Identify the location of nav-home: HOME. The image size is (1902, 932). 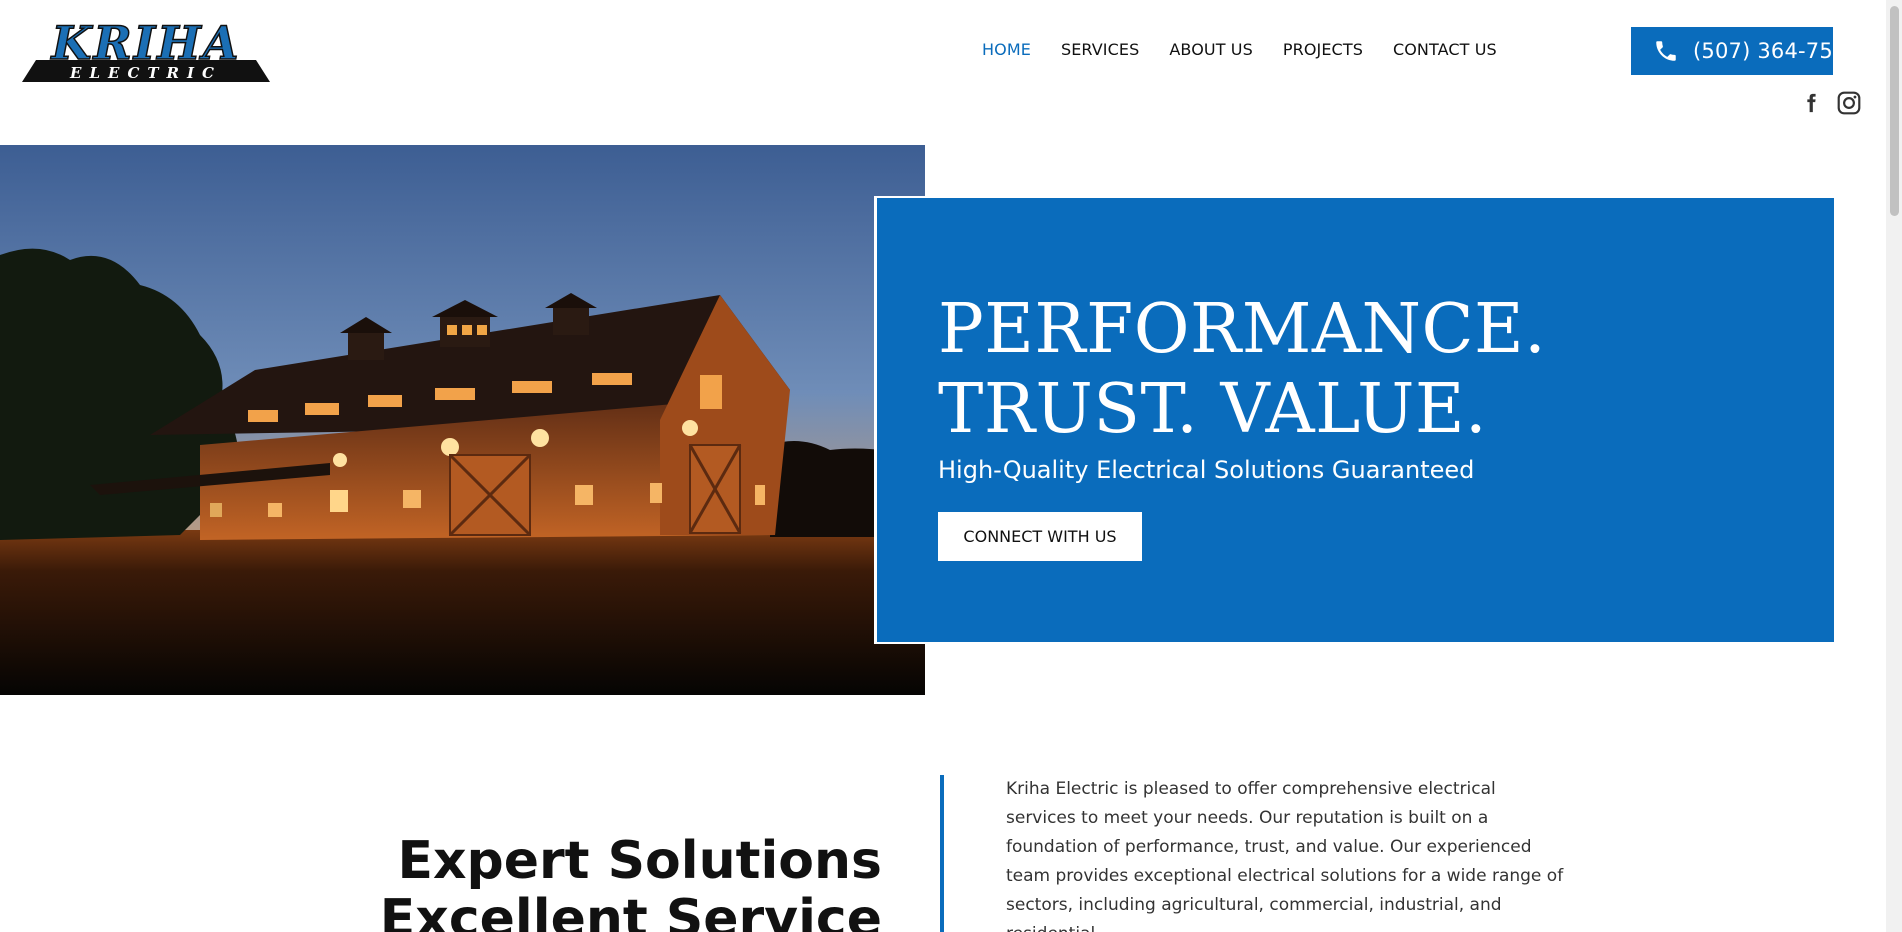
(1006, 49).